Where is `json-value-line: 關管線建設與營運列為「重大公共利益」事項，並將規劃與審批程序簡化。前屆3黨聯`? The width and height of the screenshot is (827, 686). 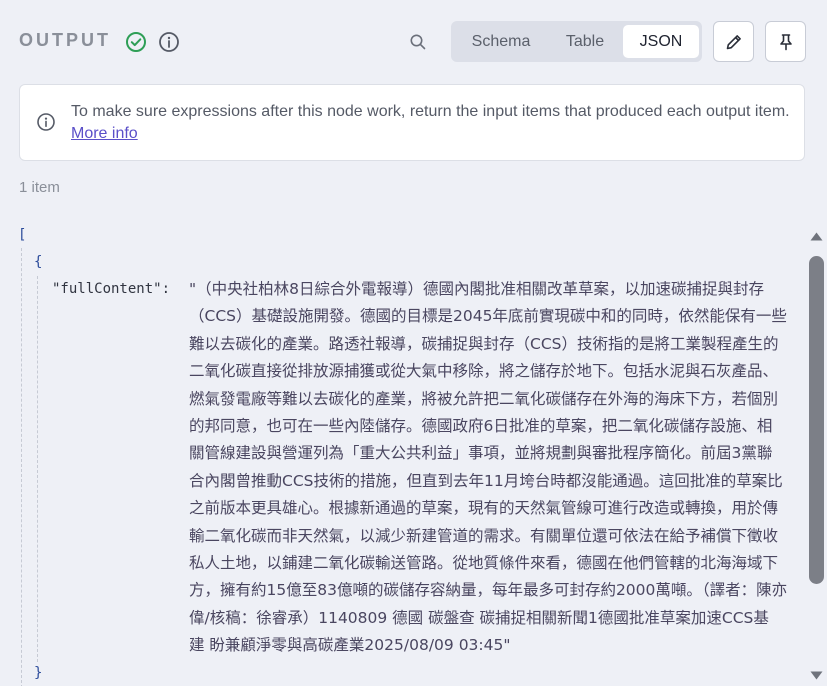
json-value-line: 關管線建設與營運列為「重大公共利益」事項，並將規劃與審批程序簡化。前屆3黨聯 is located at coordinates (481, 453).